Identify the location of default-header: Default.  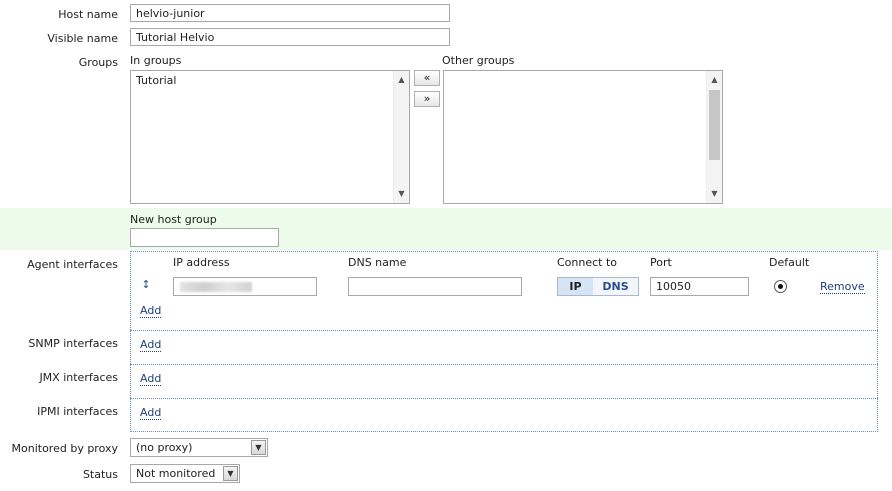
(789, 262).